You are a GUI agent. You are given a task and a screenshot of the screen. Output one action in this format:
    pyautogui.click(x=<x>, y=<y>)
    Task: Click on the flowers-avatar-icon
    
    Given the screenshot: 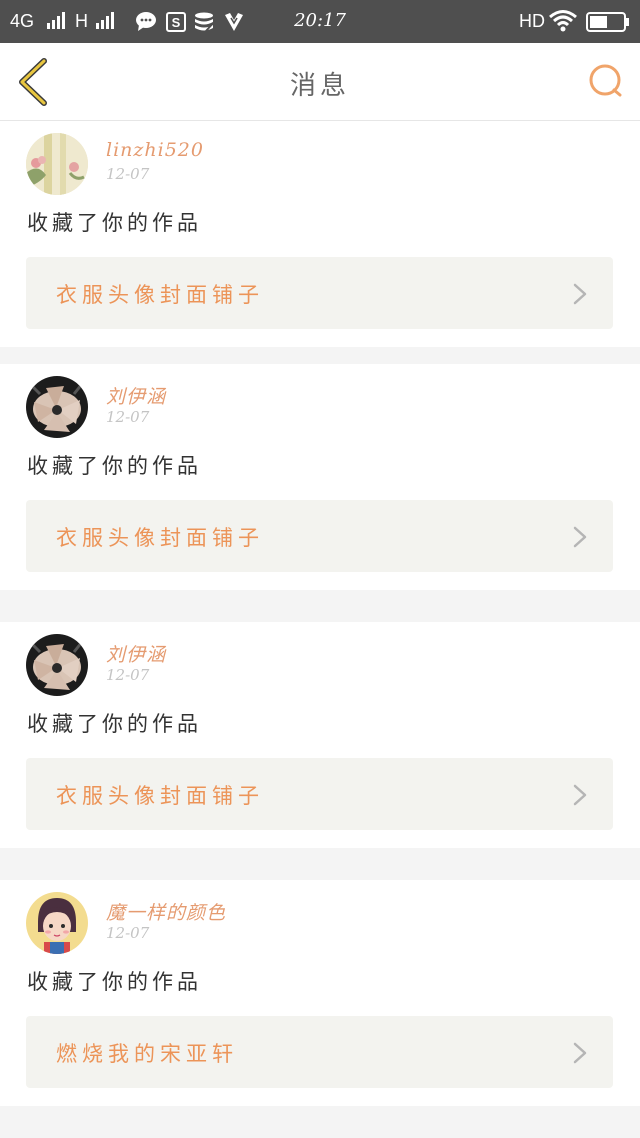 What is the action you would take?
    pyautogui.click(x=57, y=164)
    